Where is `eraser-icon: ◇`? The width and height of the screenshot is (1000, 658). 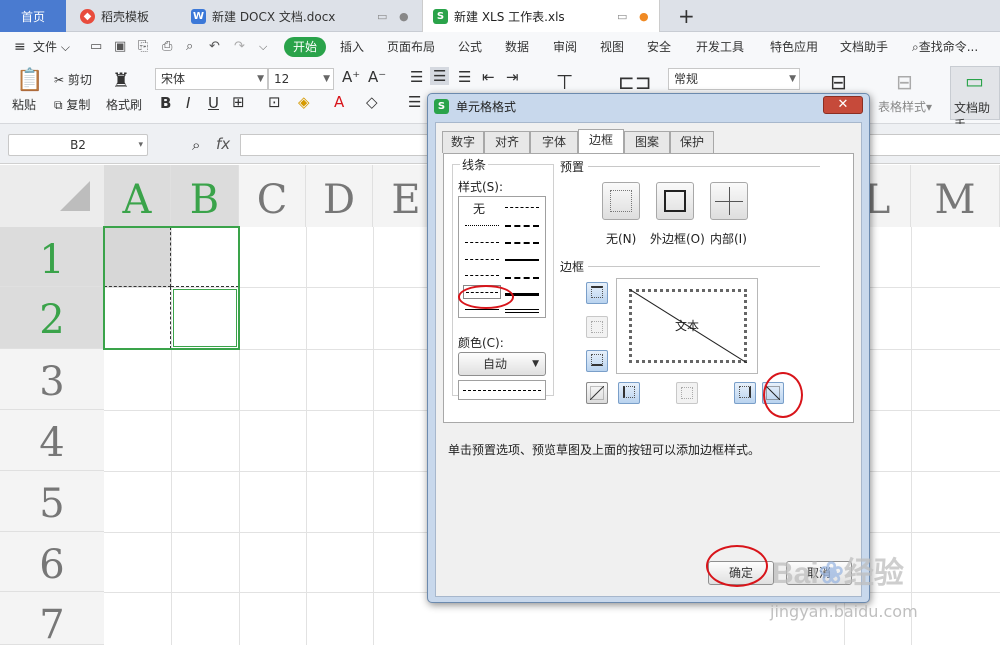
eraser-icon: ◇ is located at coordinates (372, 102).